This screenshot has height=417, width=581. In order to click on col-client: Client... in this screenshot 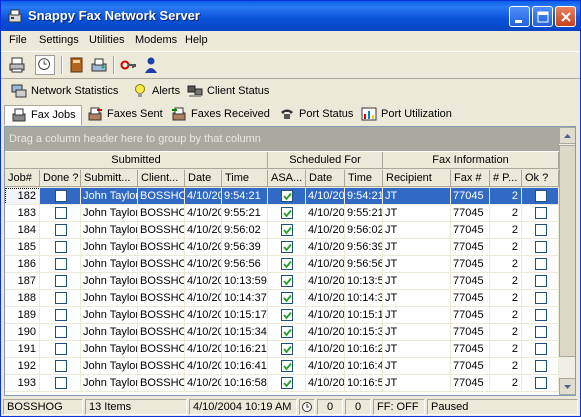, I will do `click(161, 178)`.